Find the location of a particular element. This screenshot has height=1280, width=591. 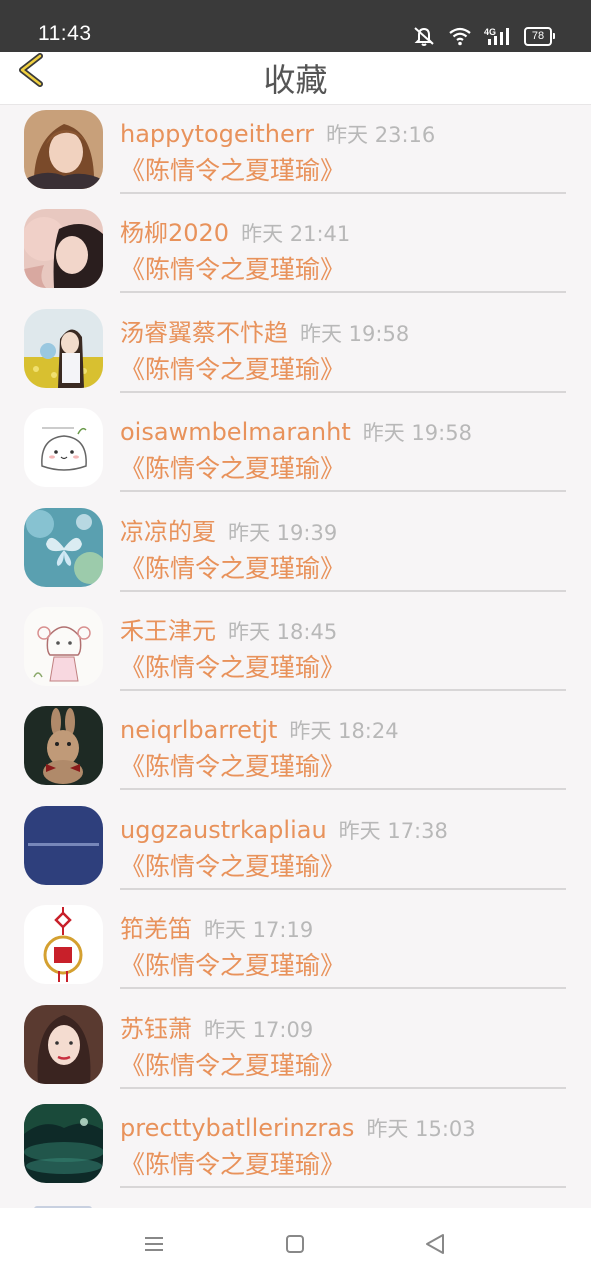

username: neiqrlbarretjt 昨天 18:24 is located at coordinates (259, 730).